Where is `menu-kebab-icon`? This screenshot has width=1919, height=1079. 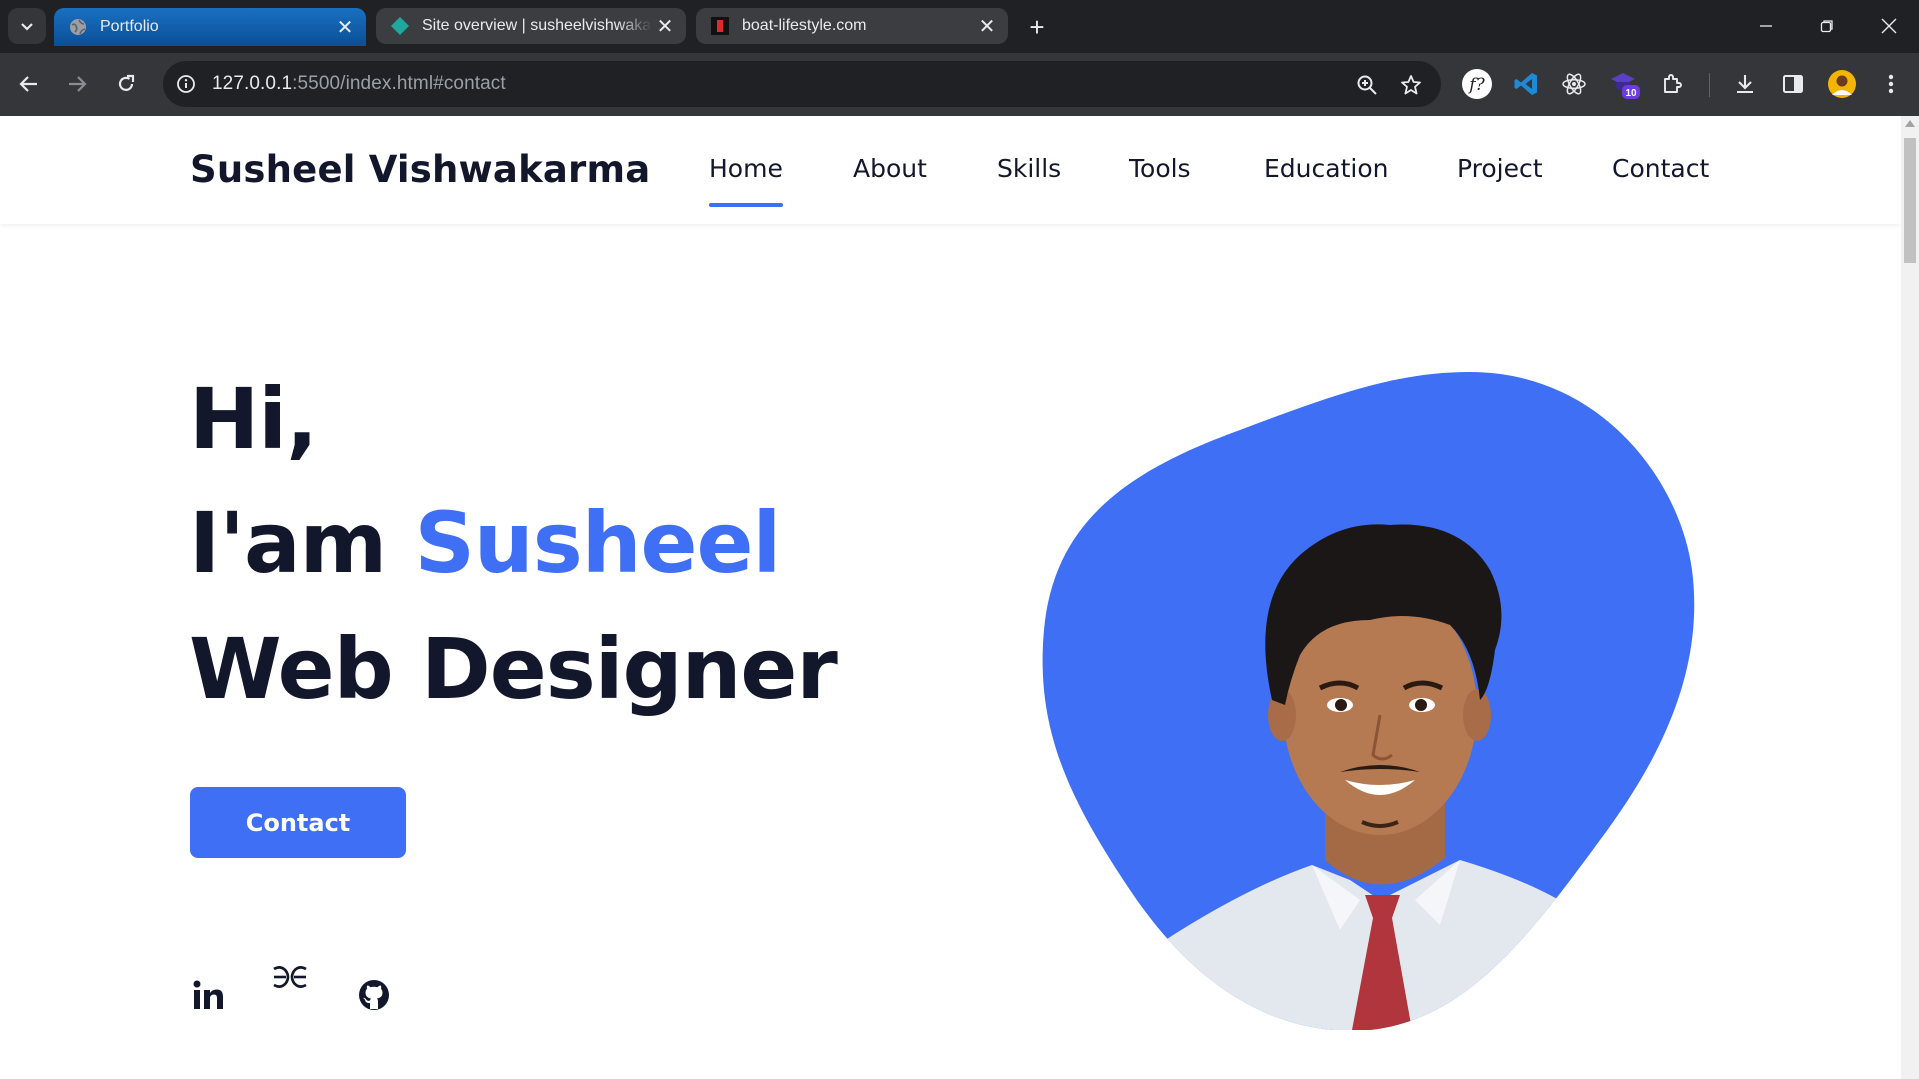
menu-kebab-icon is located at coordinates (1891, 84).